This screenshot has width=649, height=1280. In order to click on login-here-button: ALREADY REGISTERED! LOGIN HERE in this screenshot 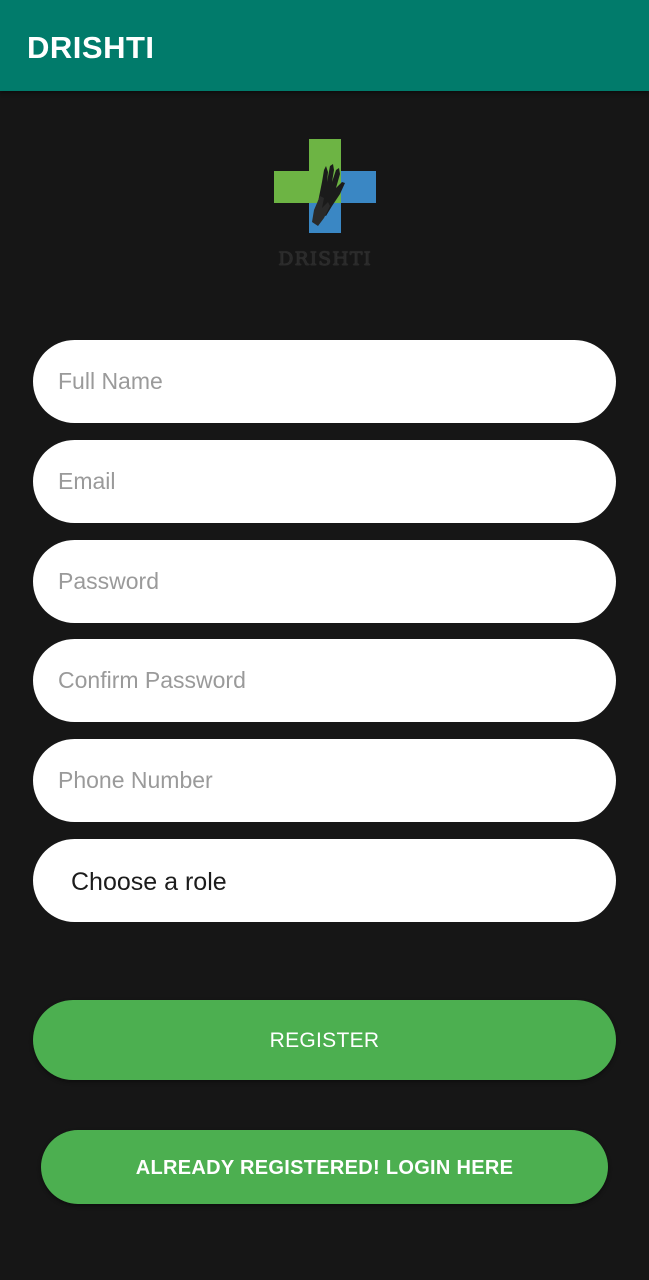, I will do `click(324, 1167)`.